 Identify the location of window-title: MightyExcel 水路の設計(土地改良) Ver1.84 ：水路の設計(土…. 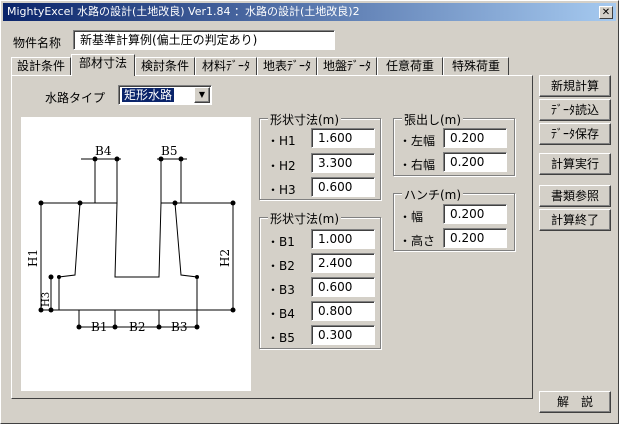
(183, 11).